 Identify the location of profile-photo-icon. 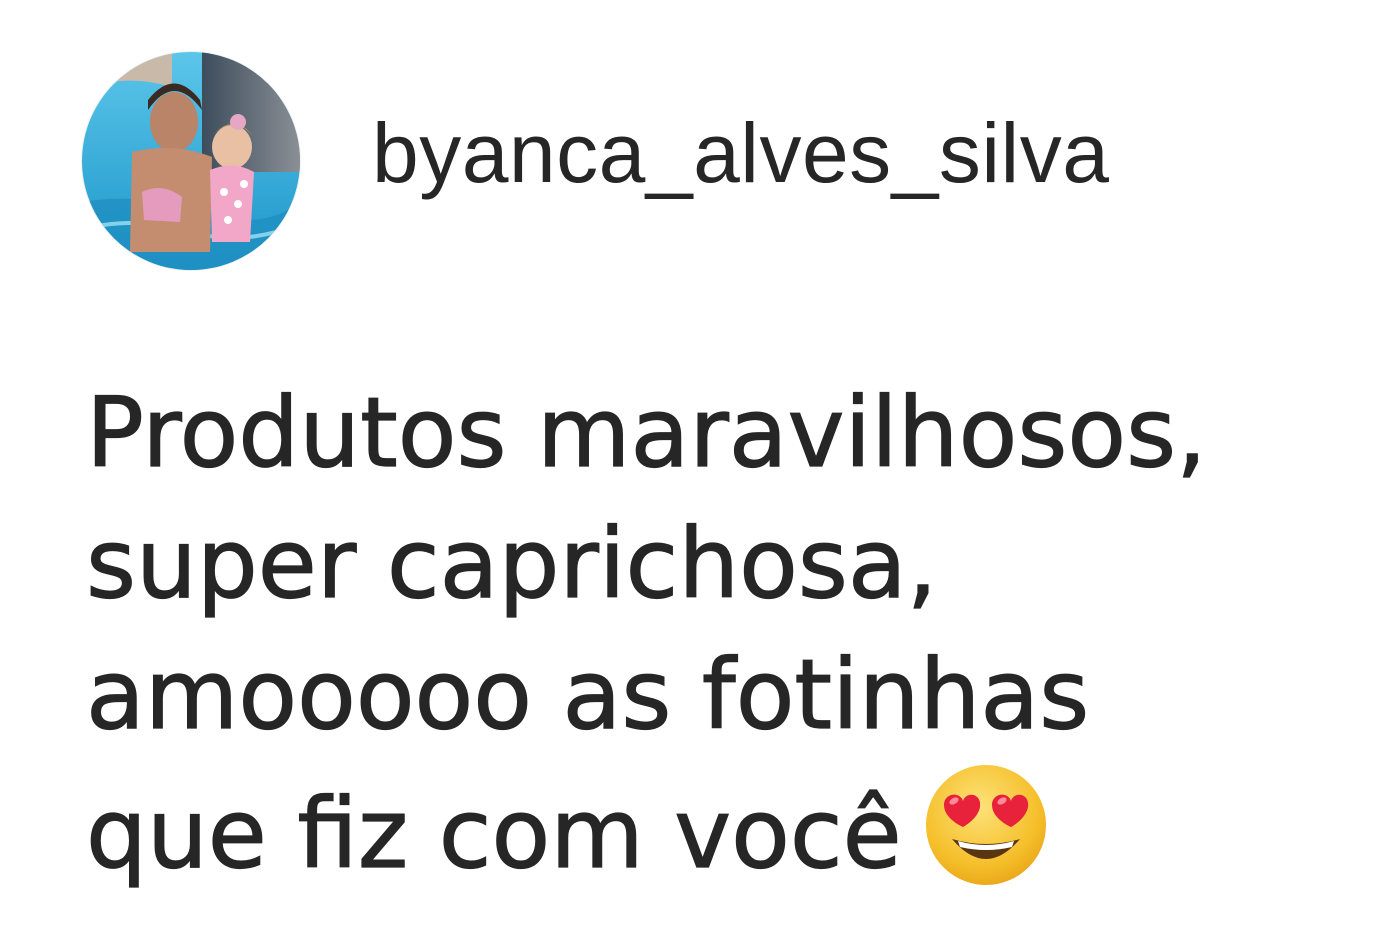
(191, 161).